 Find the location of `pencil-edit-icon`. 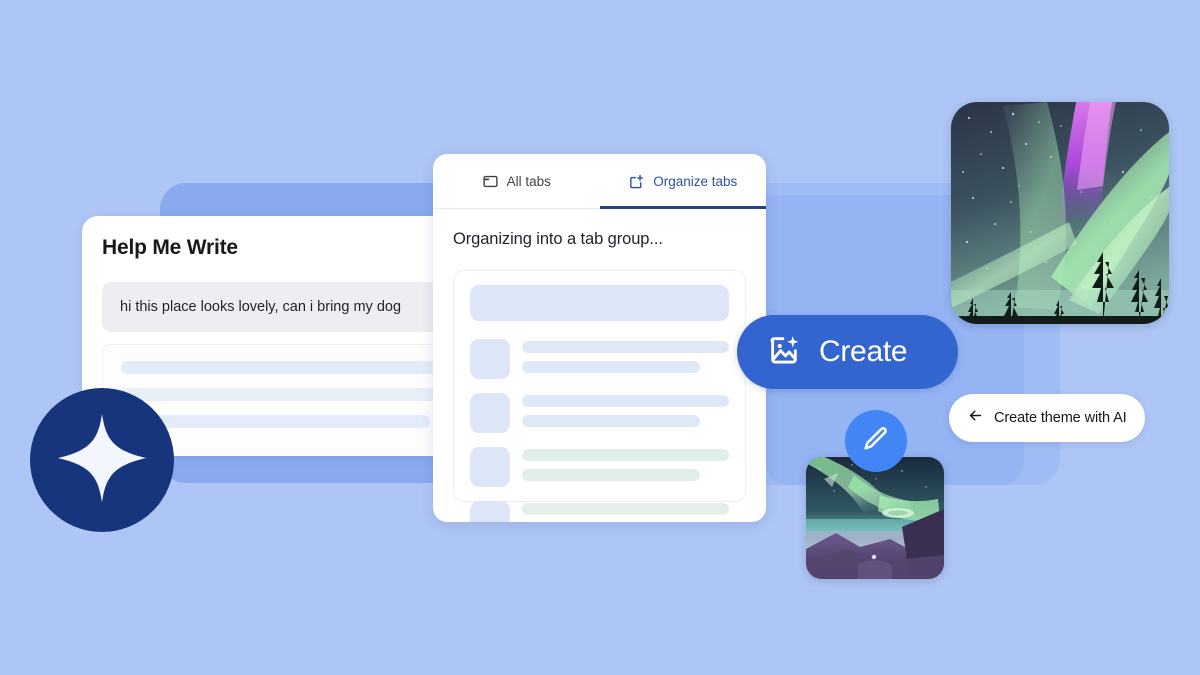

pencil-edit-icon is located at coordinates (876, 441).